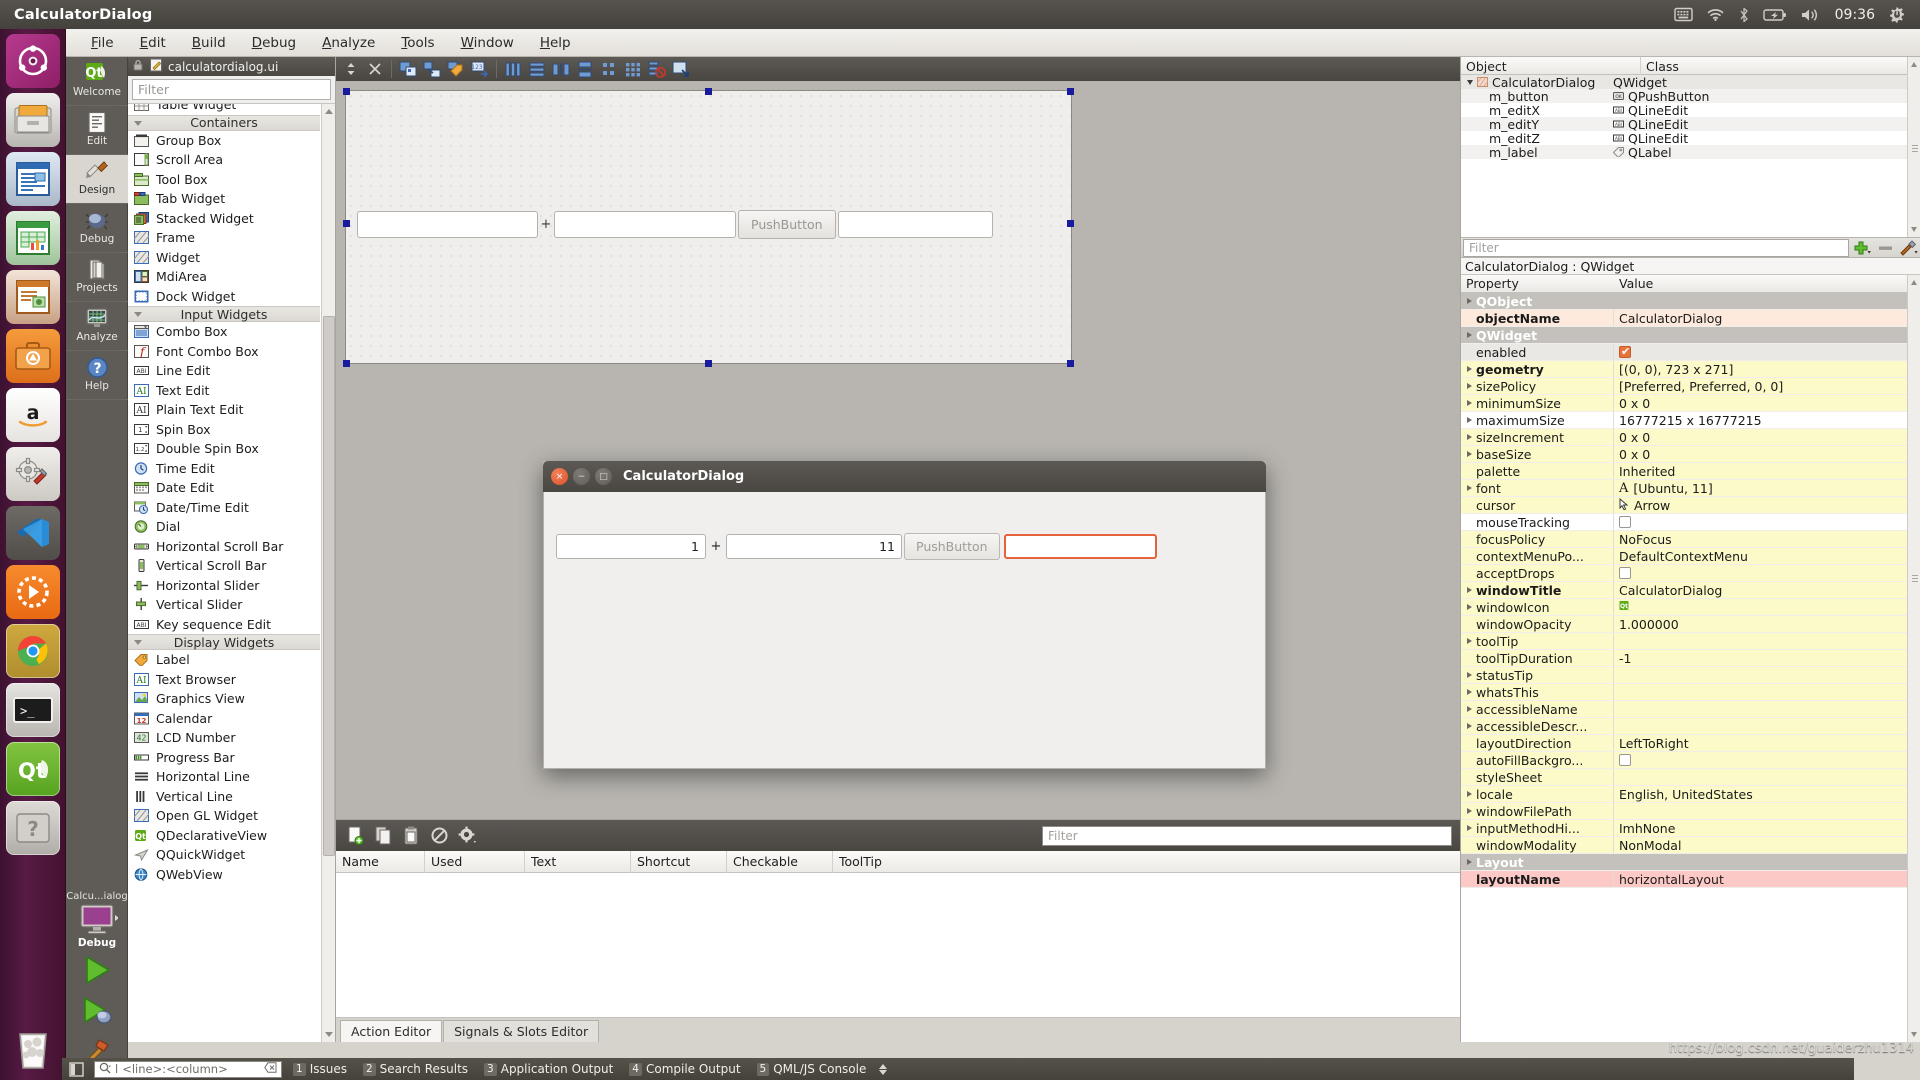 The image size is (1920, 1080). Describe the element at coordinates (97, 228) in the screenshot. I see `mode-debug: Debug` at that location.